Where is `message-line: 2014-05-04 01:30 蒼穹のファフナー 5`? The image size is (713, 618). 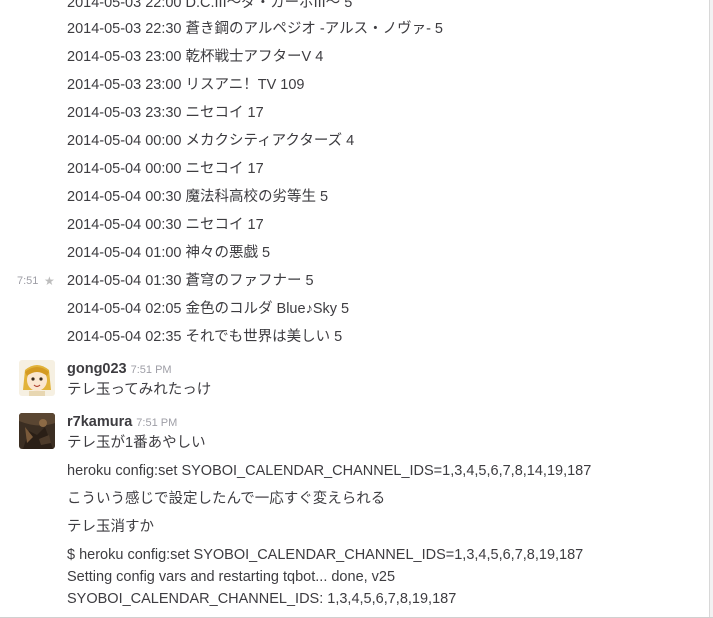
message-line: 2014-05-04 01:30 蒼穹のファフナー 5 is located at coordinates (190, 281).